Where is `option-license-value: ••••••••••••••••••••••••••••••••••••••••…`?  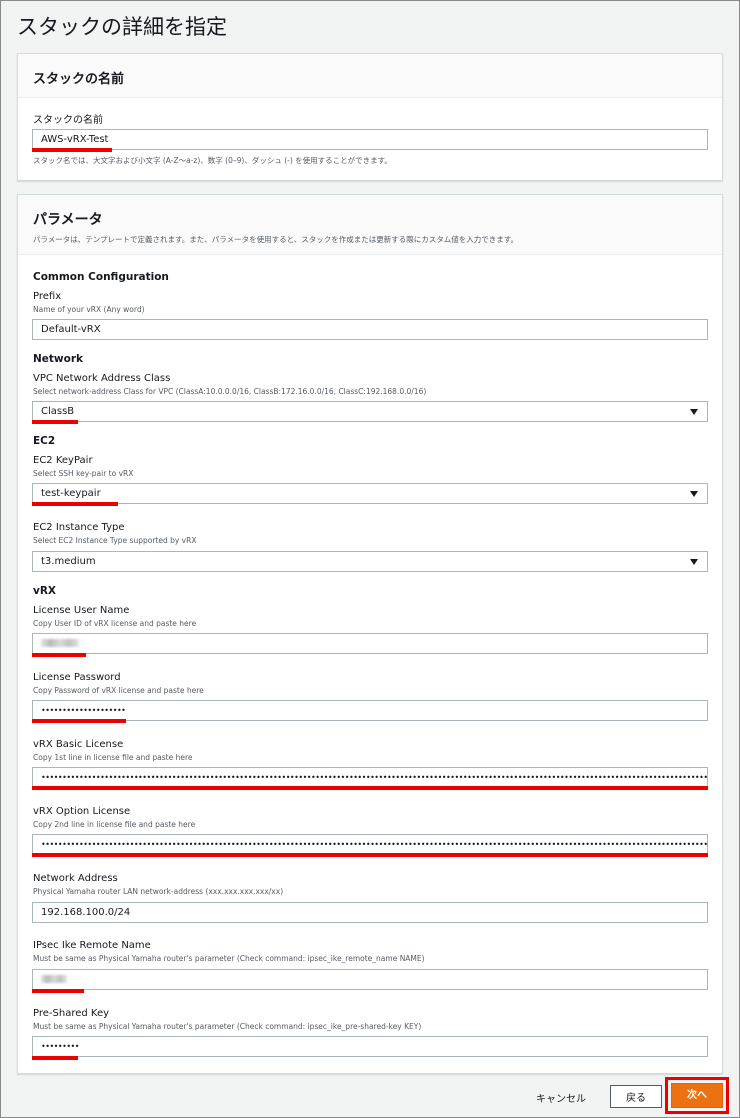
option-license-value: ••••••••••••••••••••••••••••••••••••••••… is located at coordinates (374, 844).